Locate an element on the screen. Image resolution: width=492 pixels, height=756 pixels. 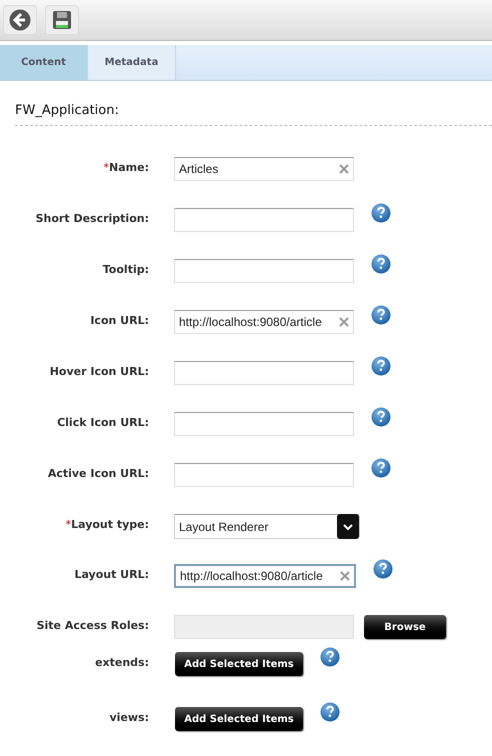
text-field: Articles is located at coordinates (264, 169).